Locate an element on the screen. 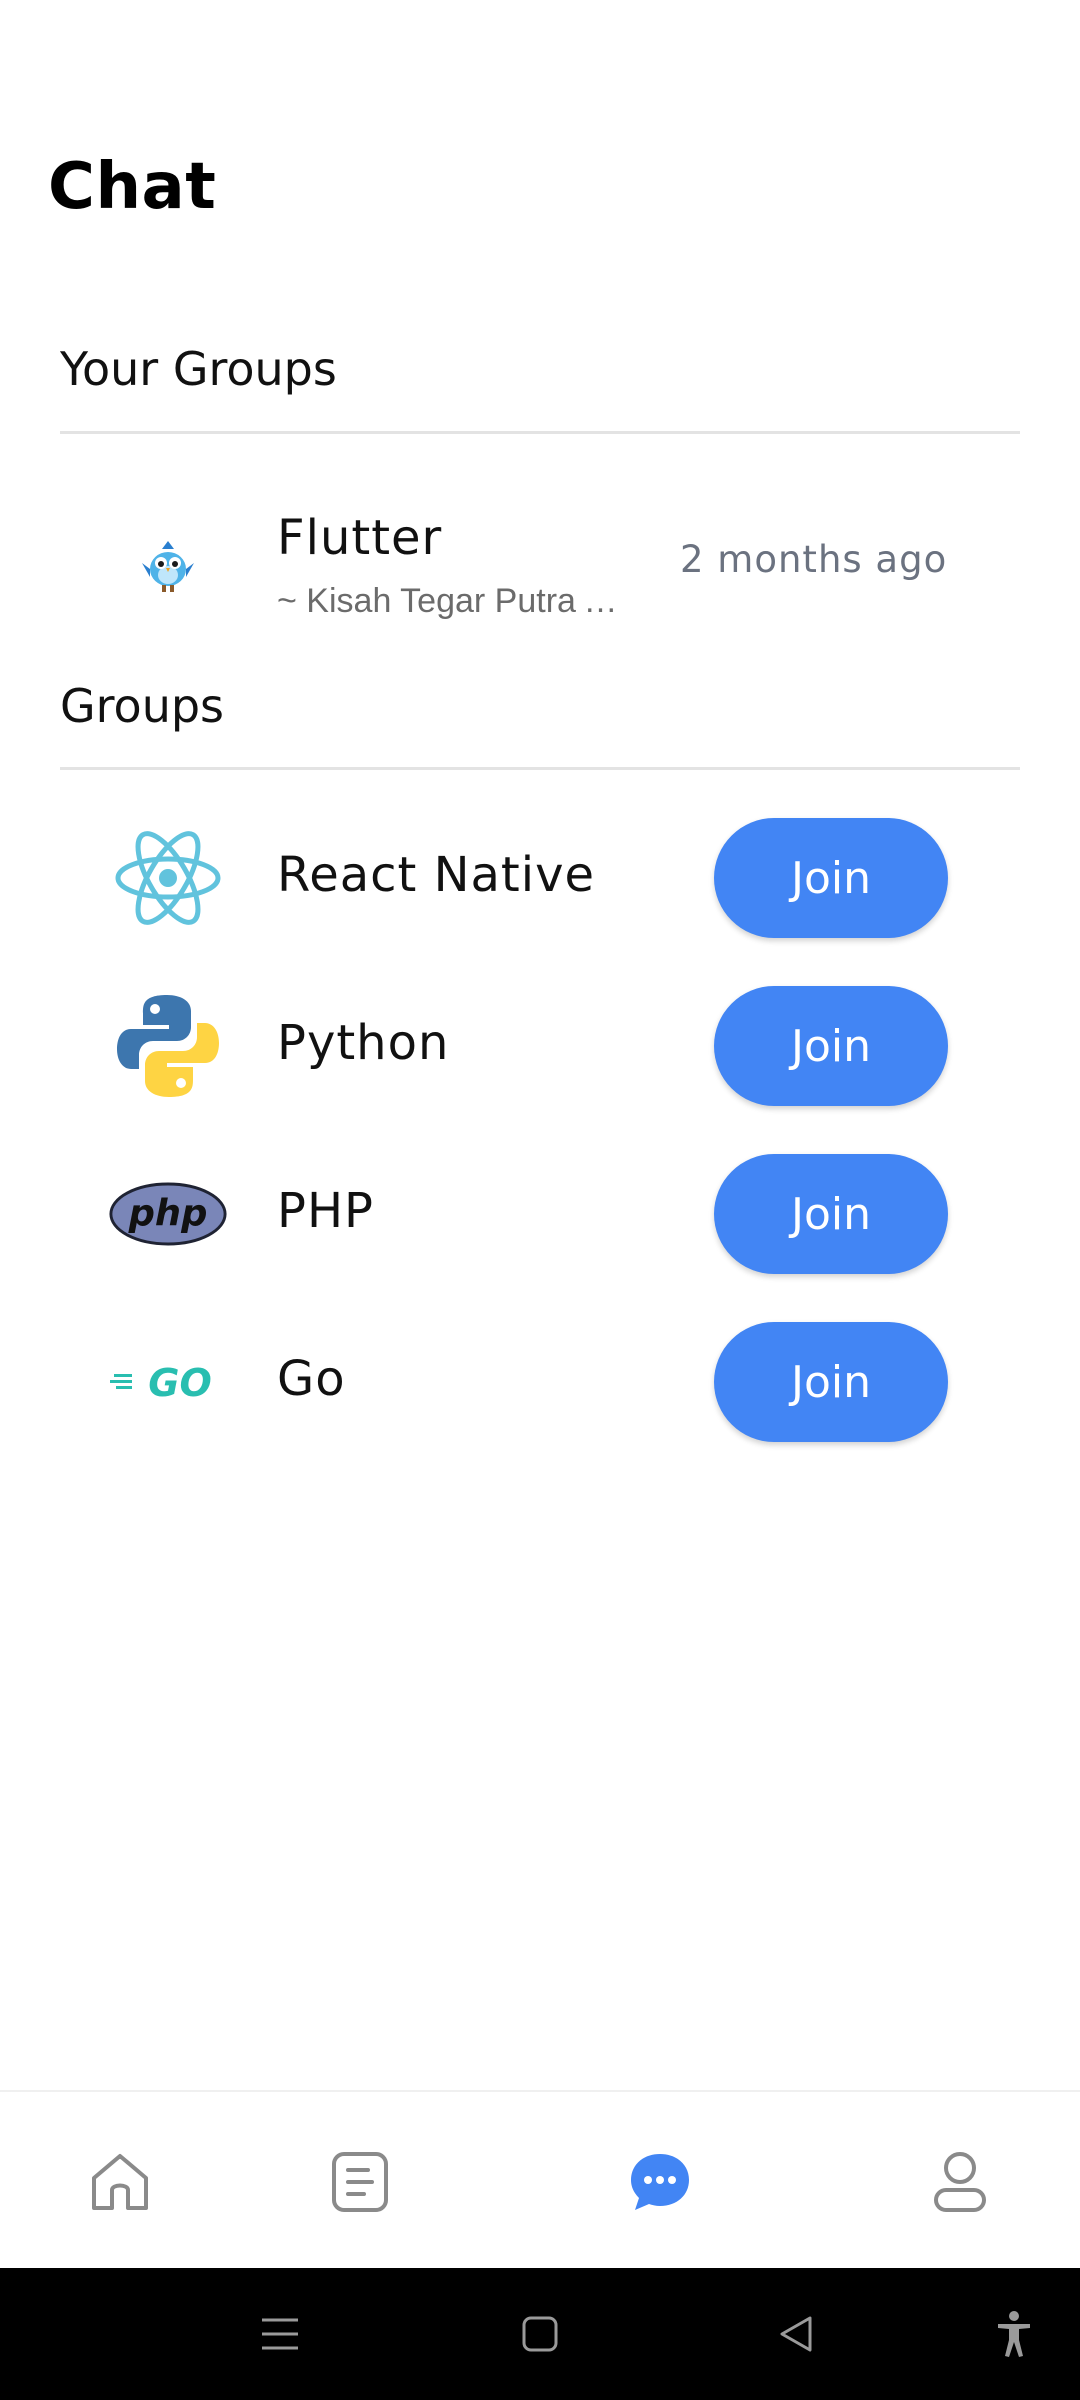 The height and width of the screenshot is (2400, 1080). list-item-php: php PHP Join is located at coordinates (540, 1214).